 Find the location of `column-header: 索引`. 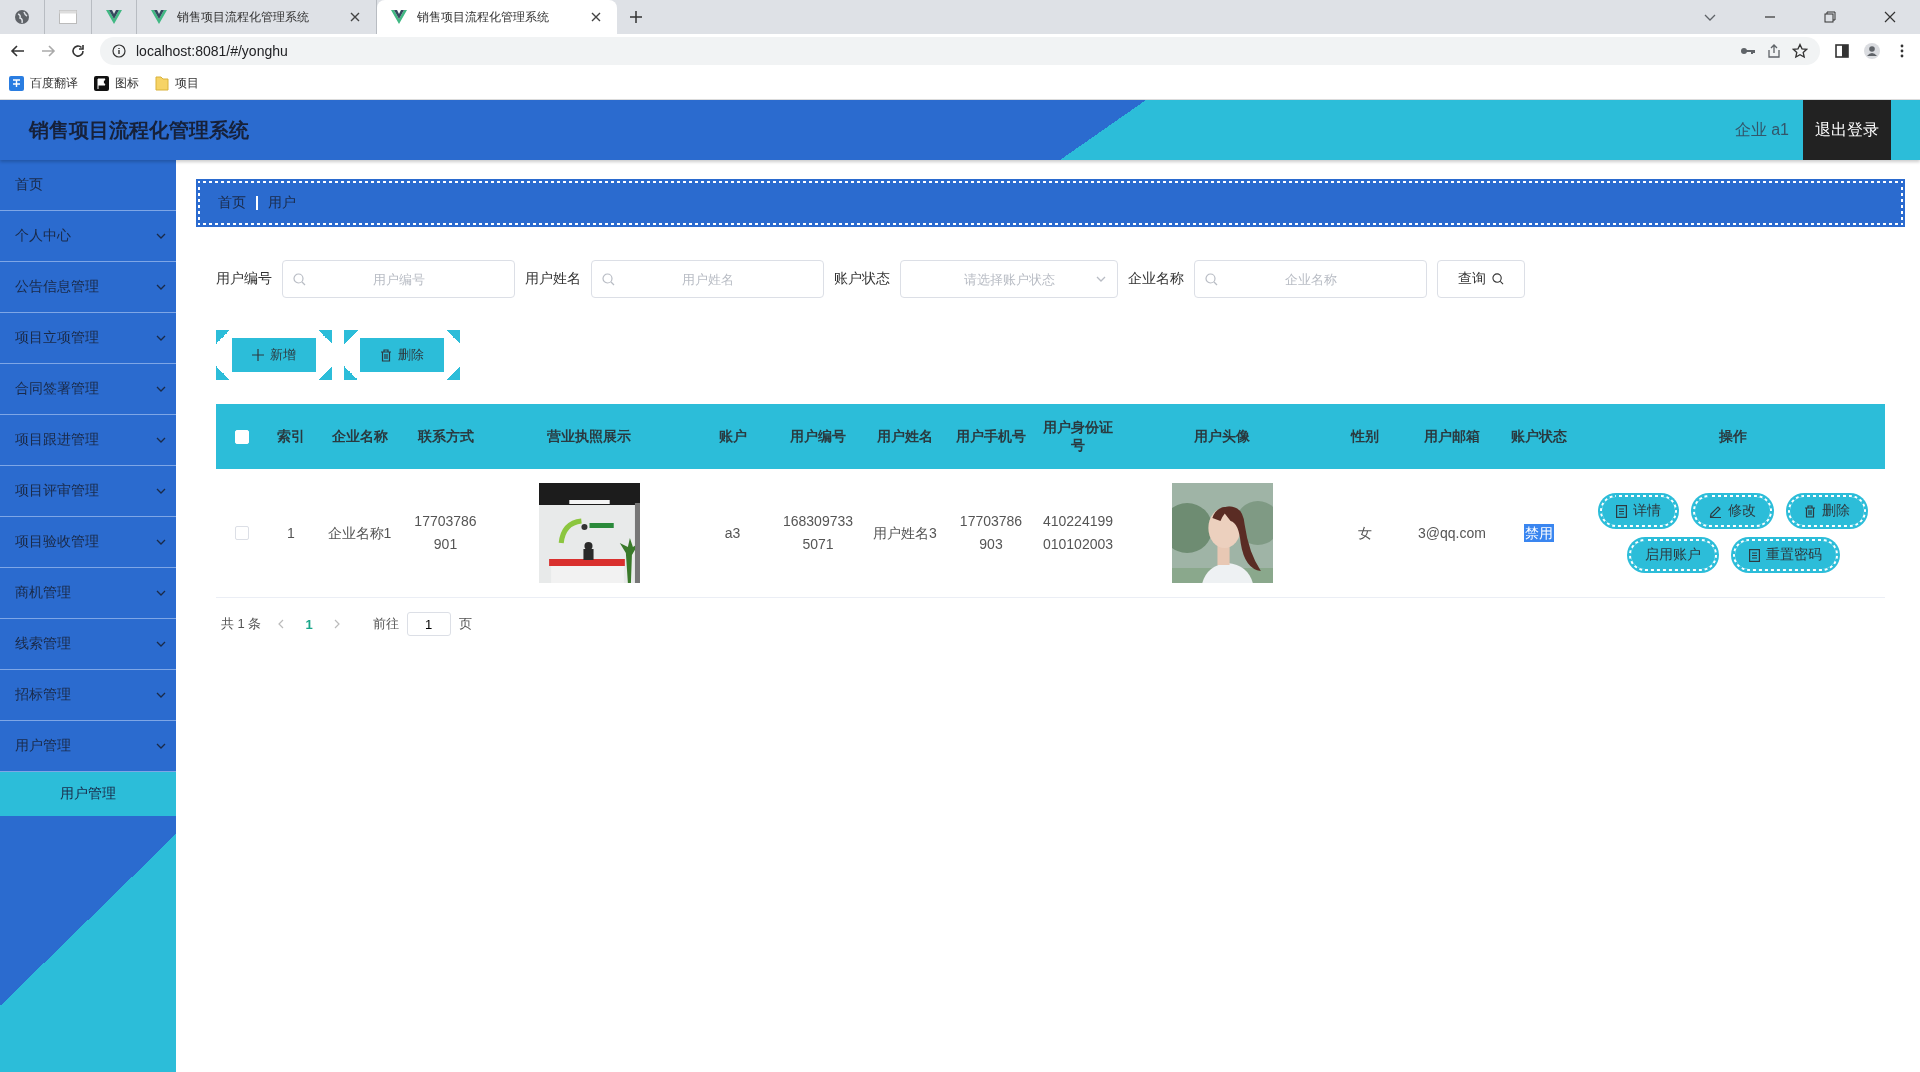

column-header: 索引 is located at coordinates (291, 436).